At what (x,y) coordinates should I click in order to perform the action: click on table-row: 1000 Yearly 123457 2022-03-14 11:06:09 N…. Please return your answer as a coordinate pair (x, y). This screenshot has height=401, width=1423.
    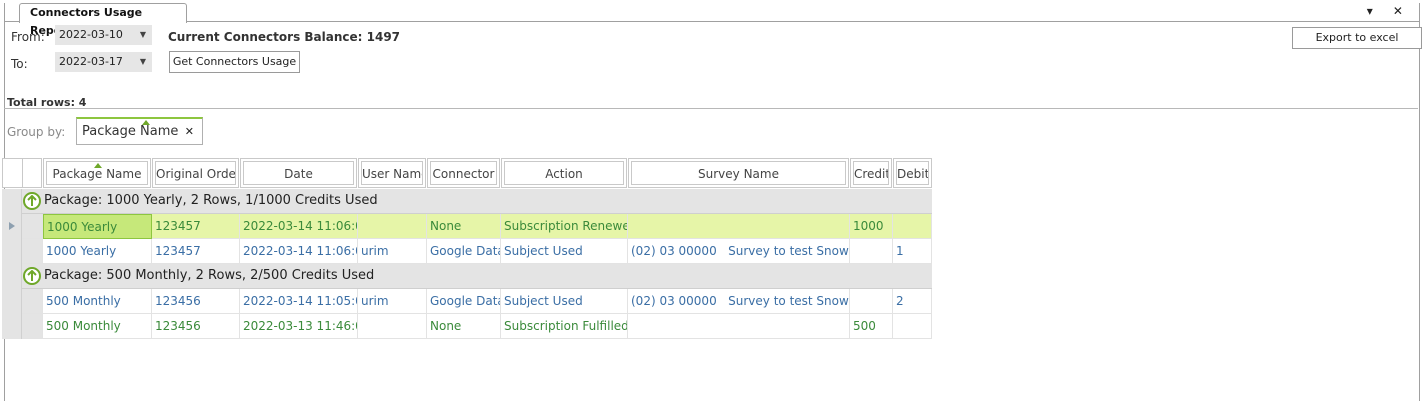
    Looking at the image, I should click on (467, 226).